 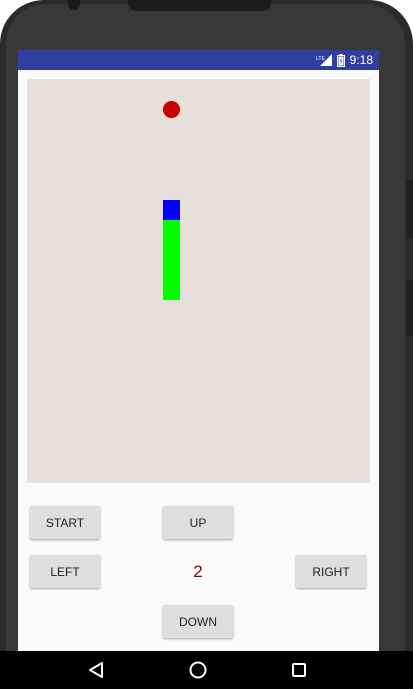 What do you see at coordinates (171, 109) in the screenshot?
I see `food-dot` at bounding box center [171, 109].